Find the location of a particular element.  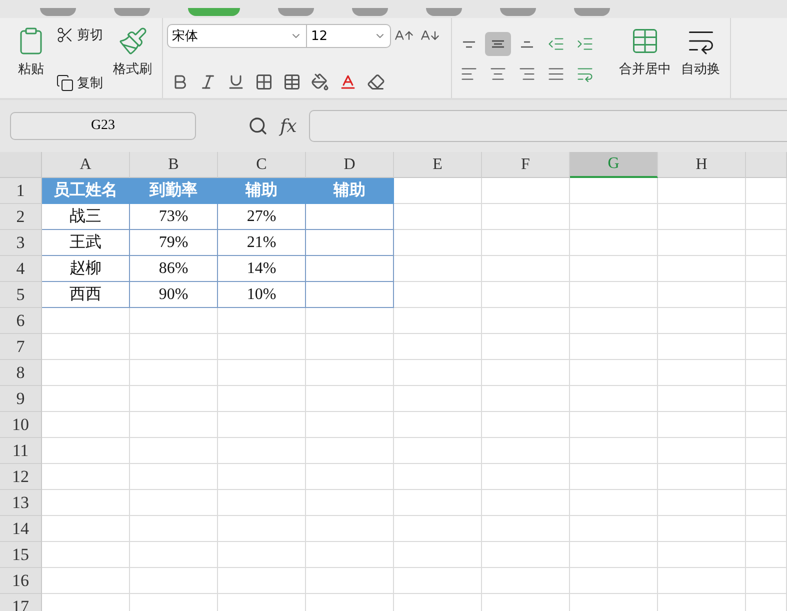

copy-button: 复制 is located at coordinates (79, 83).